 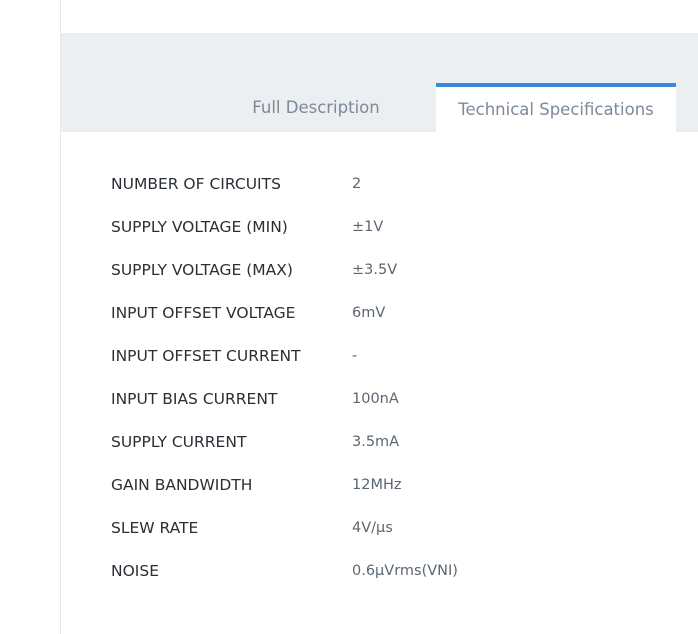 What do you see at coordinates (182, 485) in the screenshot?
I see `spec-label: GAIN BANDWIDTH` at bounding box center [182, 485].